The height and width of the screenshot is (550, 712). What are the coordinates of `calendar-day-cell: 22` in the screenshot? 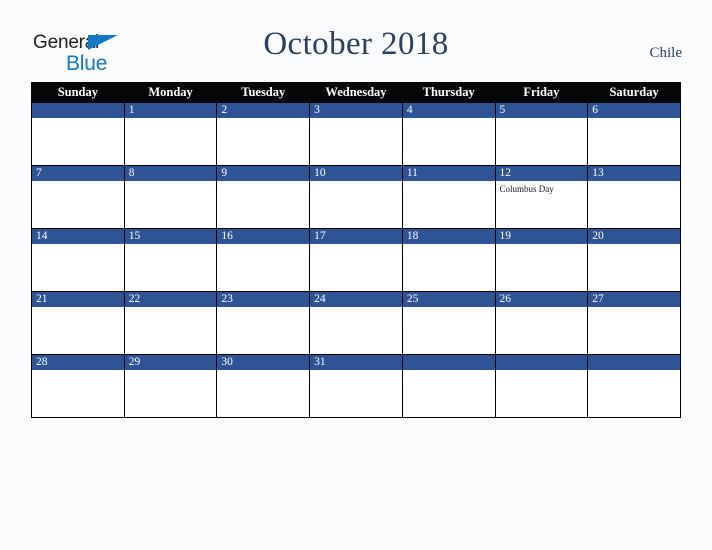 It's located at (170, 323).